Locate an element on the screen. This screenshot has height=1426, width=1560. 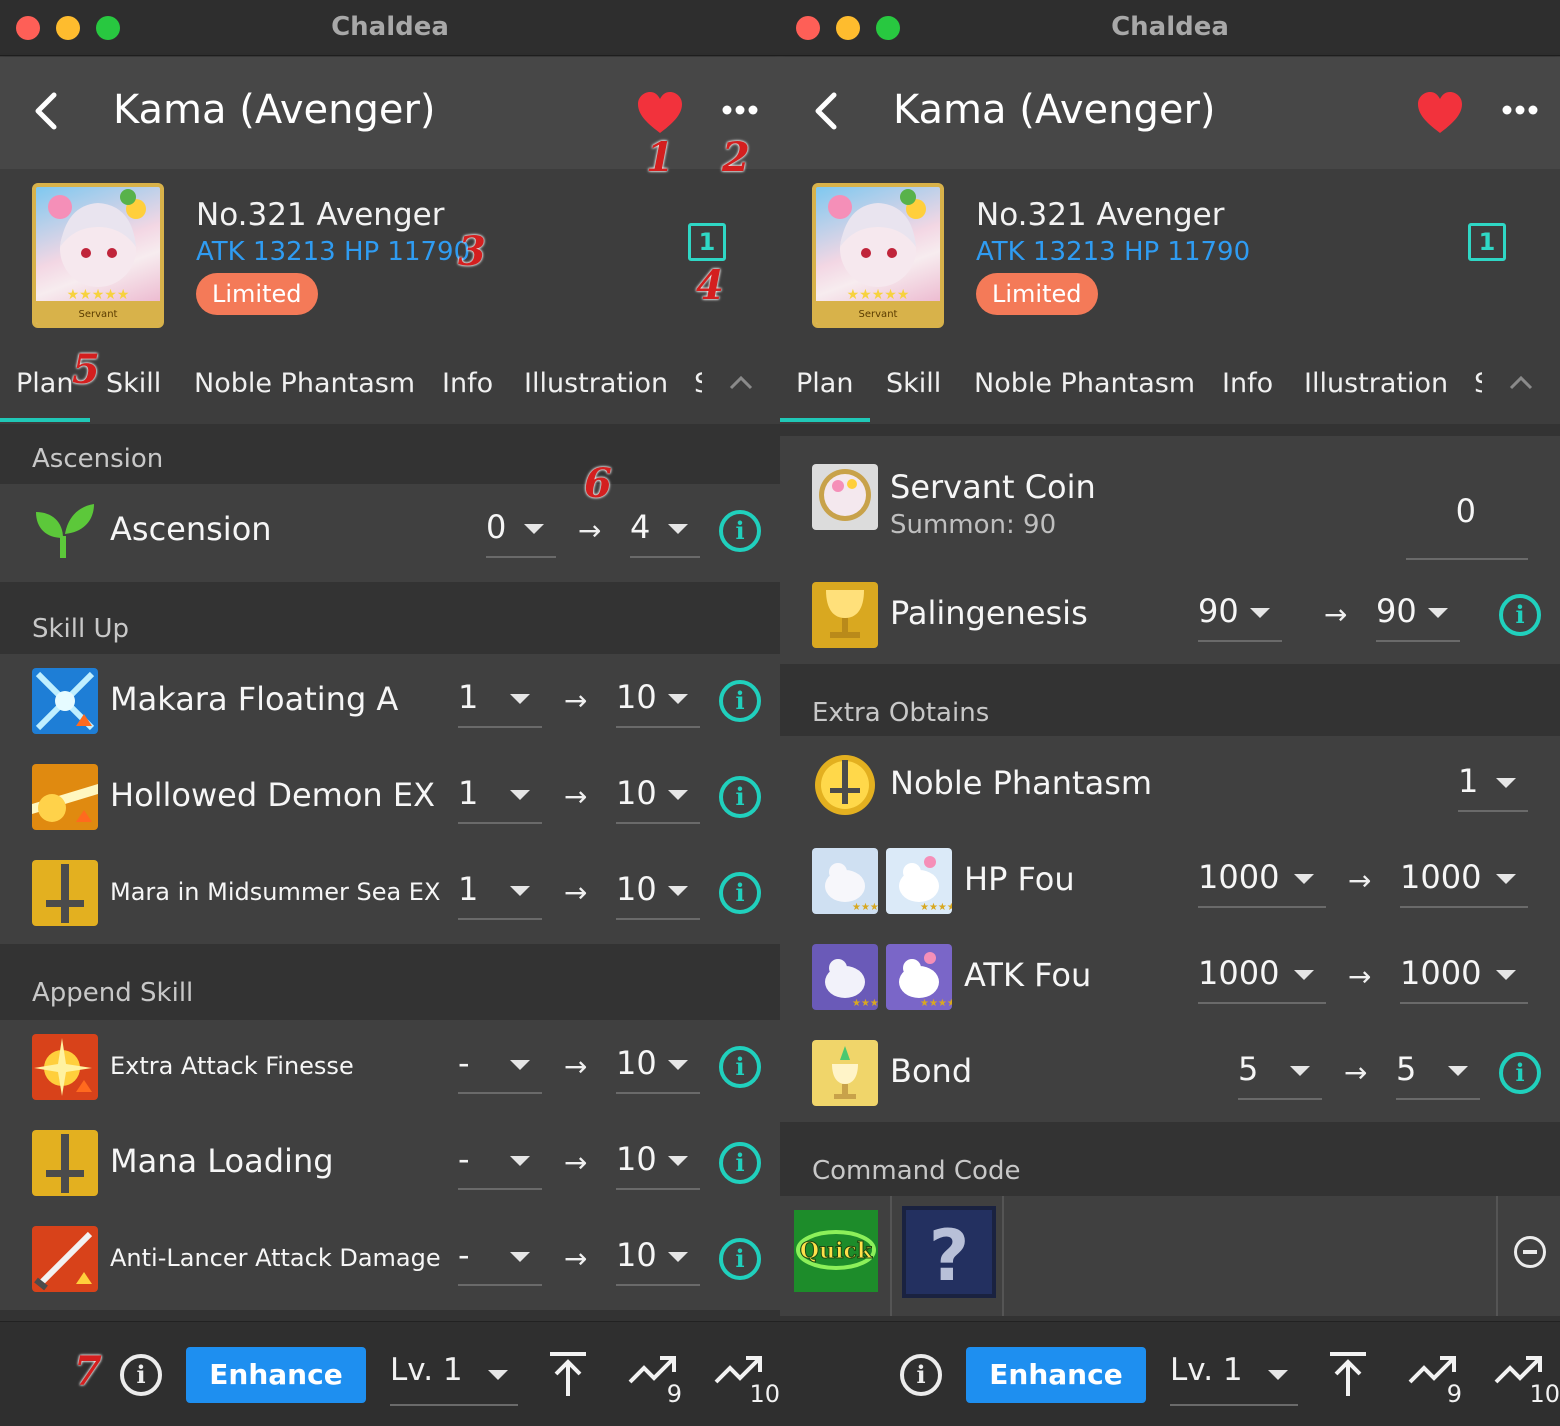
servant-portrait-icon: ★★★★★ Servant is located at coordinates (98, 256).